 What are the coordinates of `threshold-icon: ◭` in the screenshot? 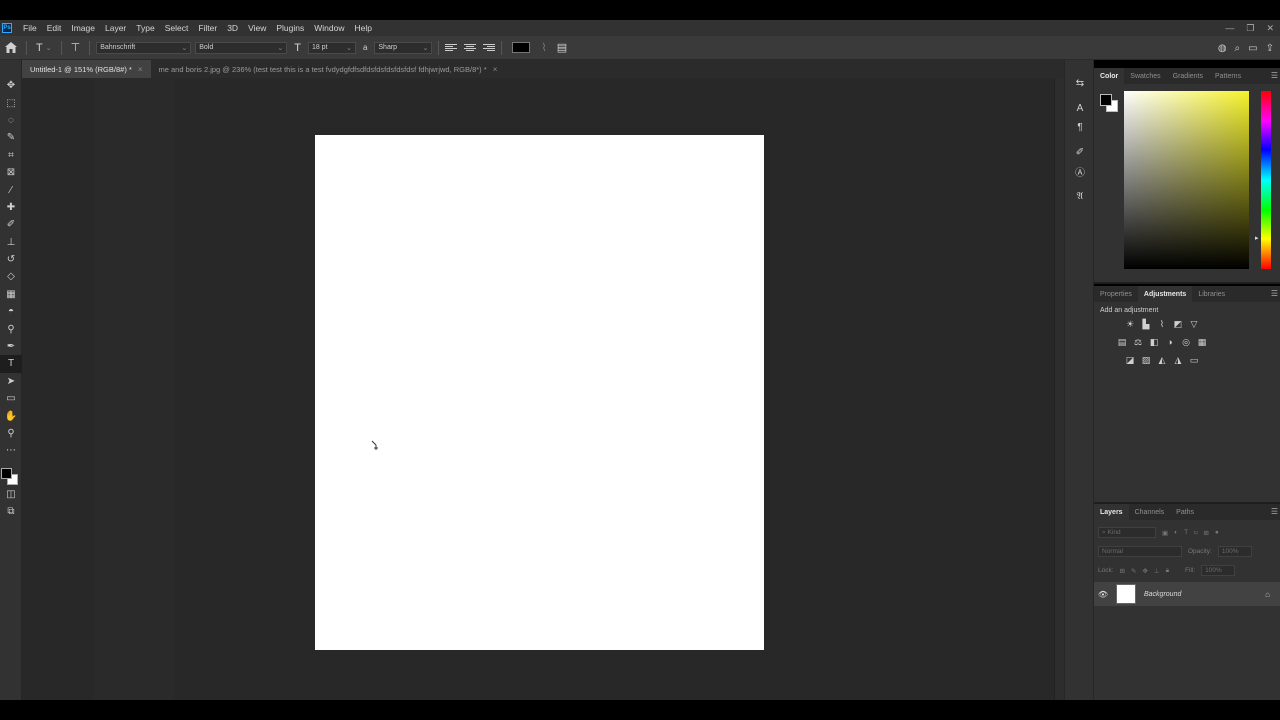 It's located at (1162, 360).